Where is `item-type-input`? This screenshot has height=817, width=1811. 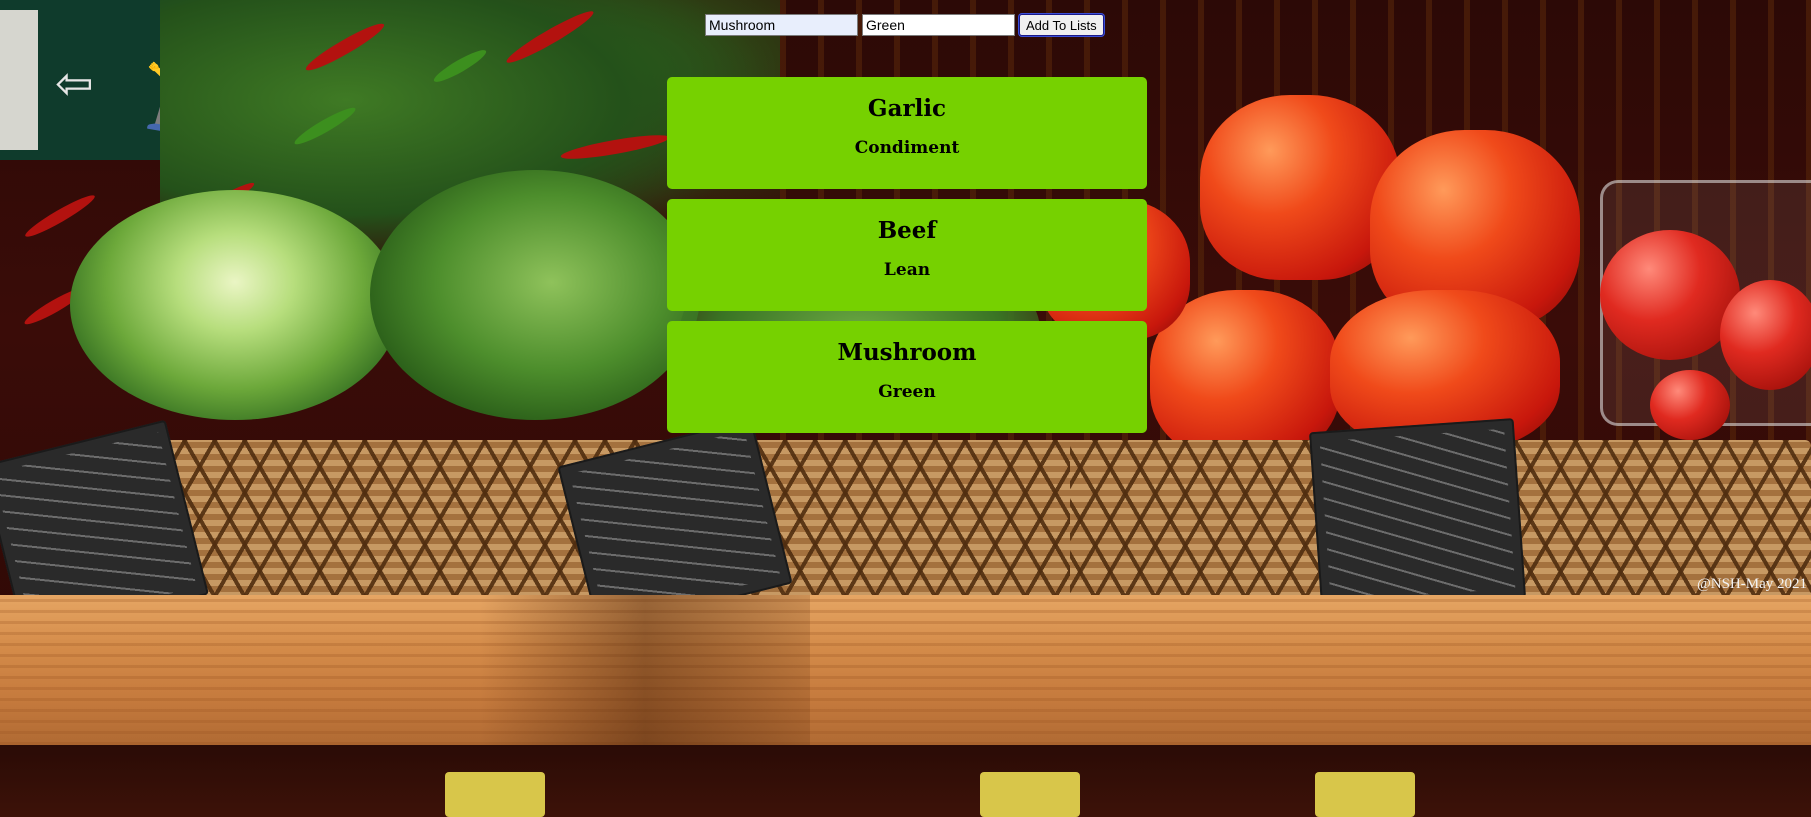 item-type-input is located at coordinates (938, 25).